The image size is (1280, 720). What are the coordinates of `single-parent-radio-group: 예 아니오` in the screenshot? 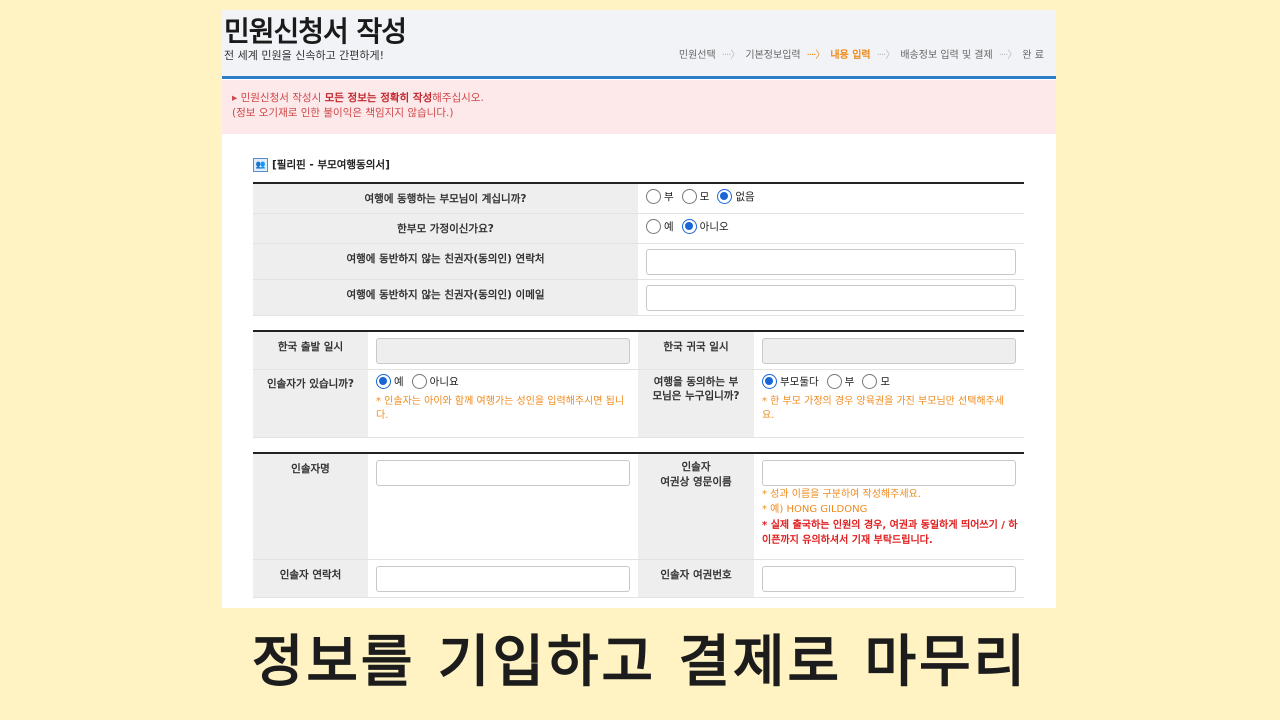 It's located at (835, 226).